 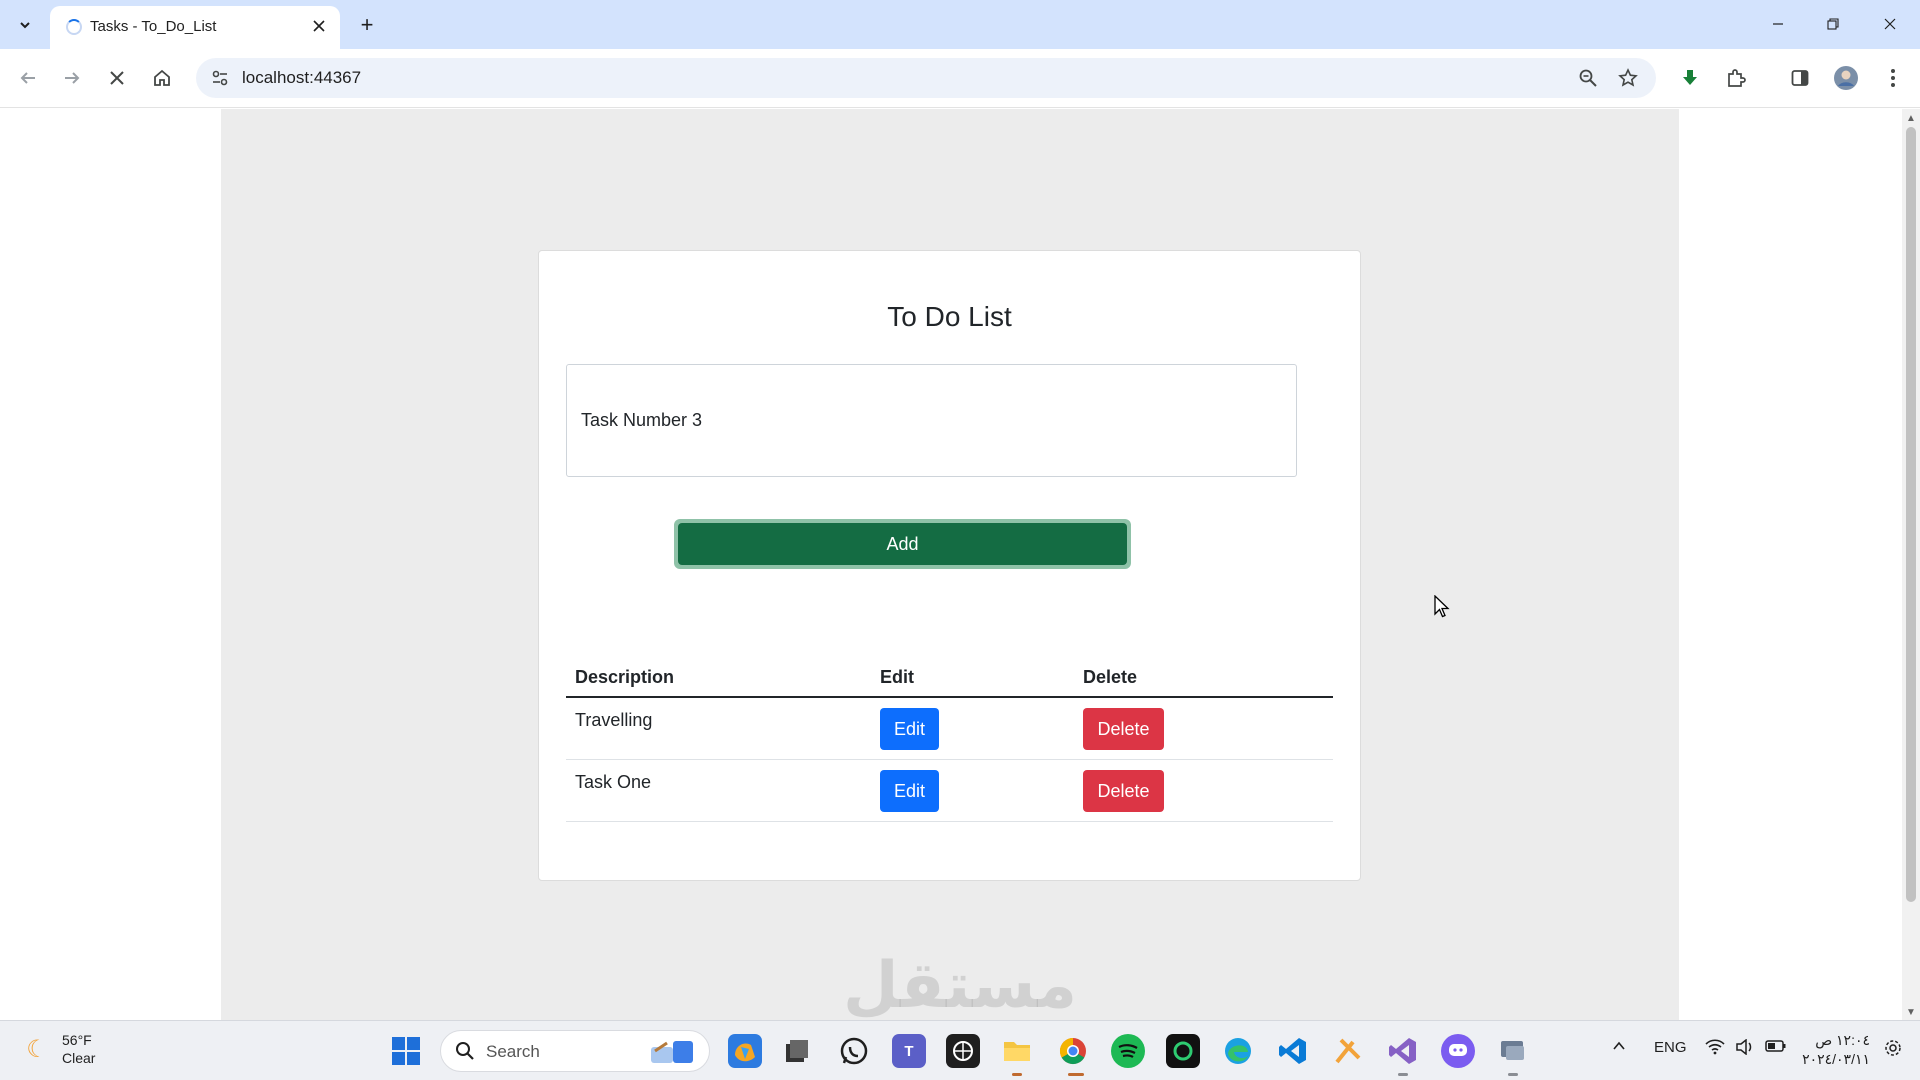 I want to click on column-header-description: Description, so click(x=625, y=677).